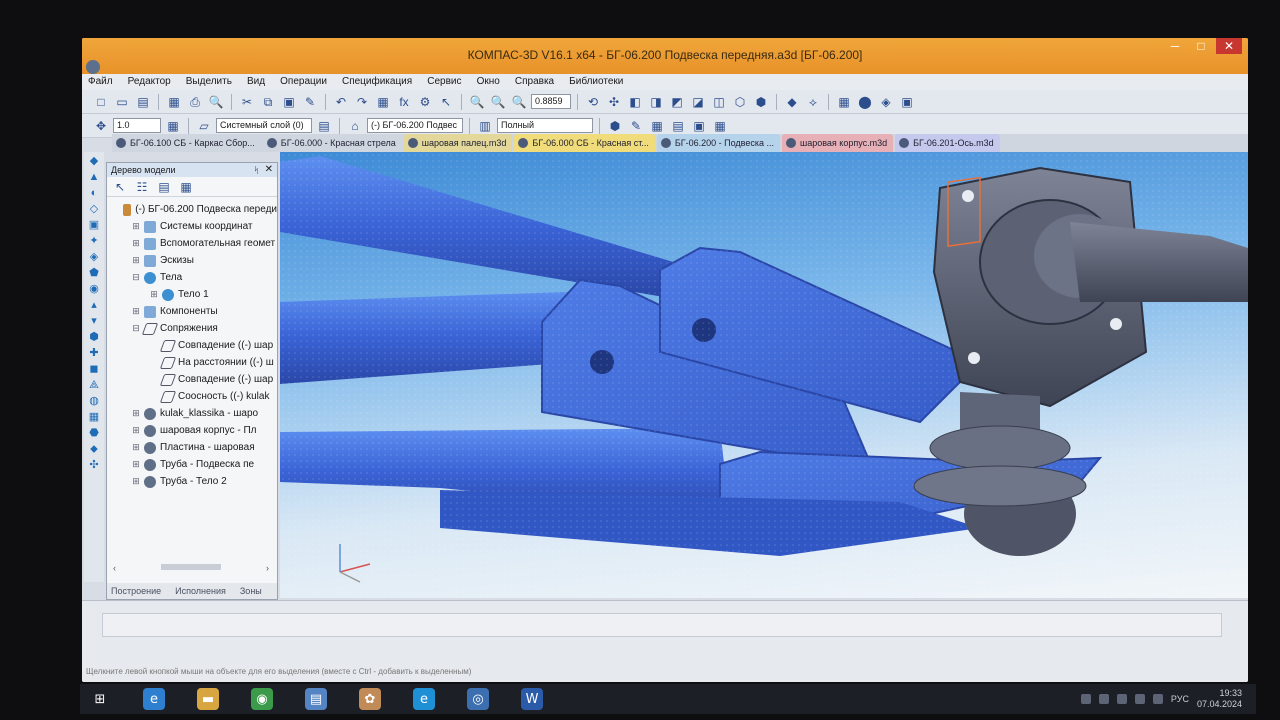 This screenshot has width=1280, height=720. What do you see at coordinates (1201, 46) in the screenshot?
I see `maximize-button: □` at bounding box center [1201, 46].